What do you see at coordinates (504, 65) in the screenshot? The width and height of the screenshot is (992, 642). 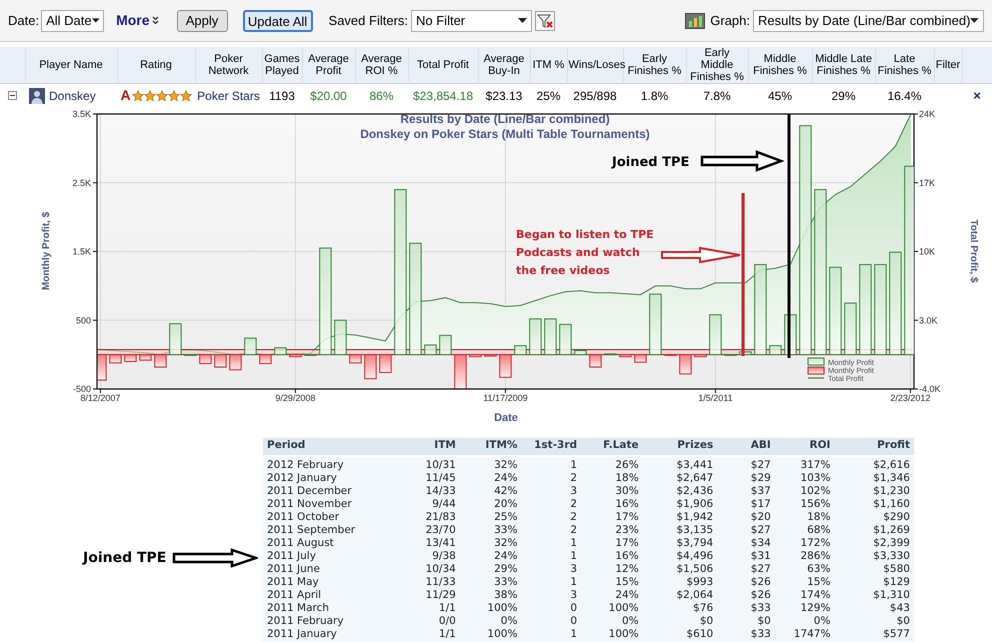 I see `column-header: Average Buy-In` at bounding box center [504, 65].